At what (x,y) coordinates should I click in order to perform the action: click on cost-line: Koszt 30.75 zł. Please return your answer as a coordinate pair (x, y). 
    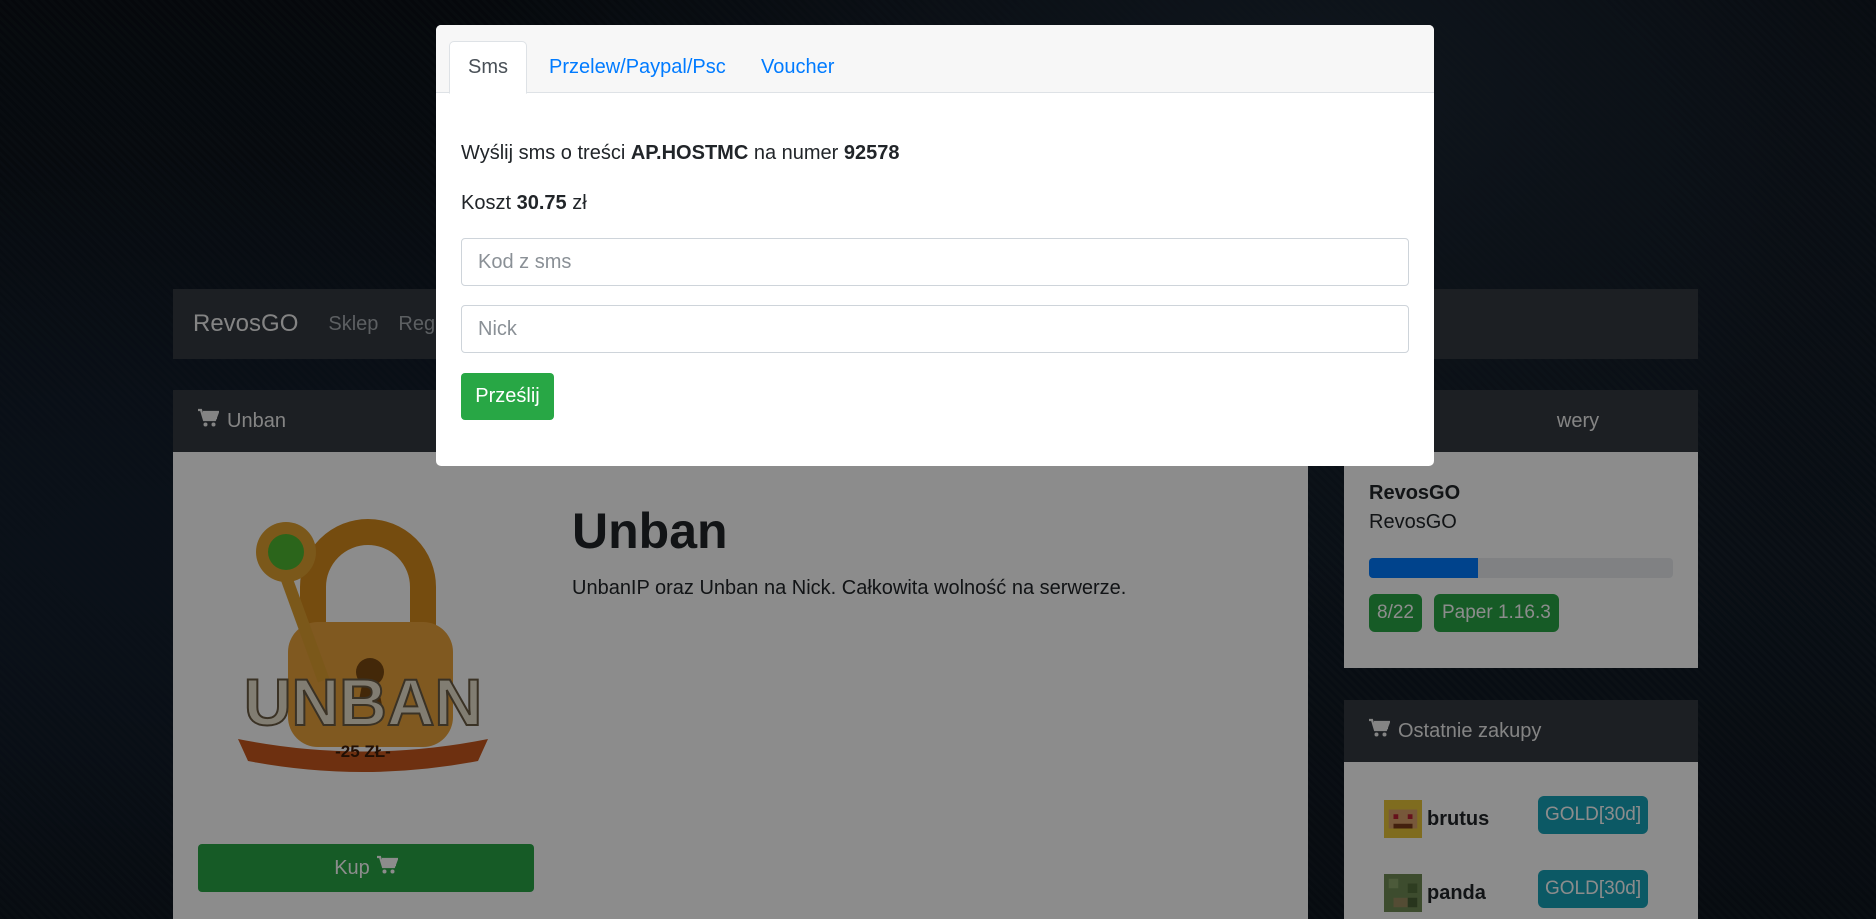
    Looking at the image, I should click on (524, 203).